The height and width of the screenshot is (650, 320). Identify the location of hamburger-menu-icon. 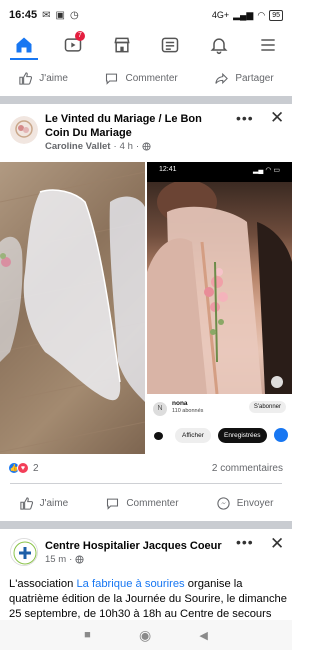
(267, 45).